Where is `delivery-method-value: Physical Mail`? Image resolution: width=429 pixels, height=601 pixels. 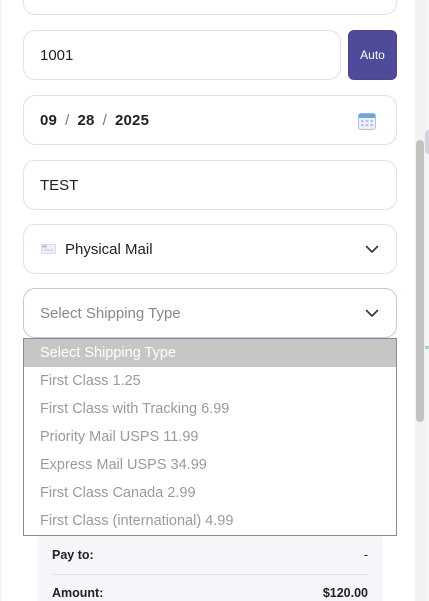
delivery-method-value: Physical Mail is located at coordinates (109, 249).